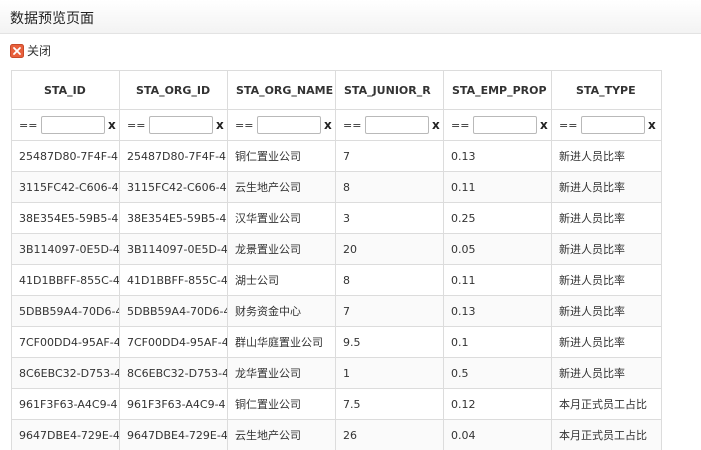  I want to click on column-header-sta-id: STA_ID, so click(65, 90).